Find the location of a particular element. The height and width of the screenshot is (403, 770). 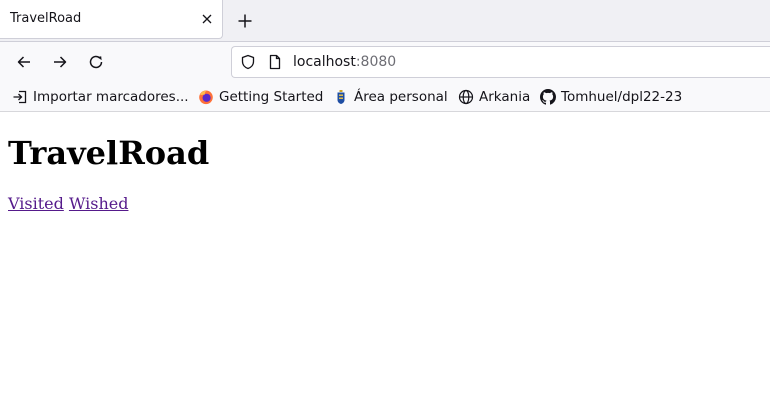

bookmark-area-personal: Área personal is located at coordinates (390, 97).